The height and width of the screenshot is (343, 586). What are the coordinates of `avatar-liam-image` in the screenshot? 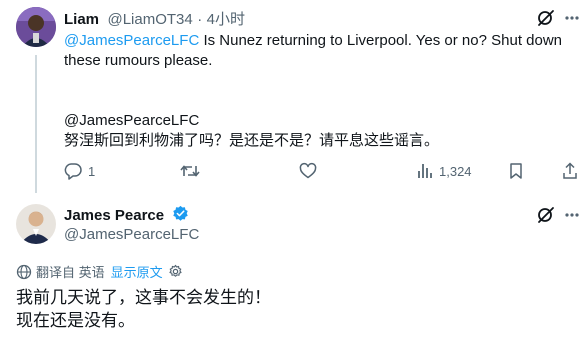 It's located at (36, 27).